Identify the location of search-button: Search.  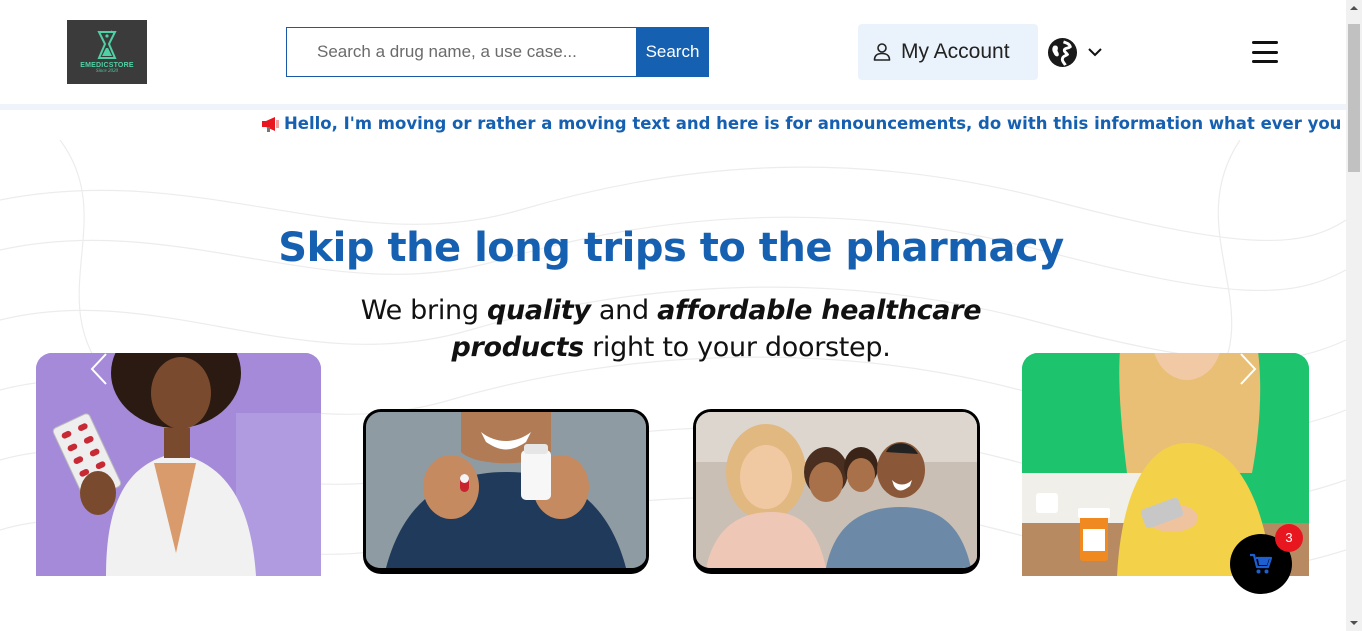
(672, 52).